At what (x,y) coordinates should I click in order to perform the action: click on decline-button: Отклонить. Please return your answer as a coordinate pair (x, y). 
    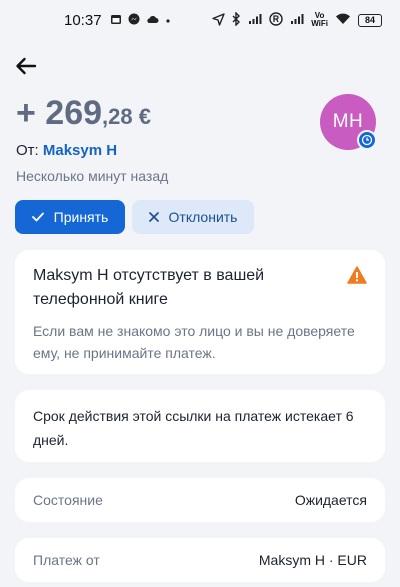
    Looking at the image, I should click on (193, 217).